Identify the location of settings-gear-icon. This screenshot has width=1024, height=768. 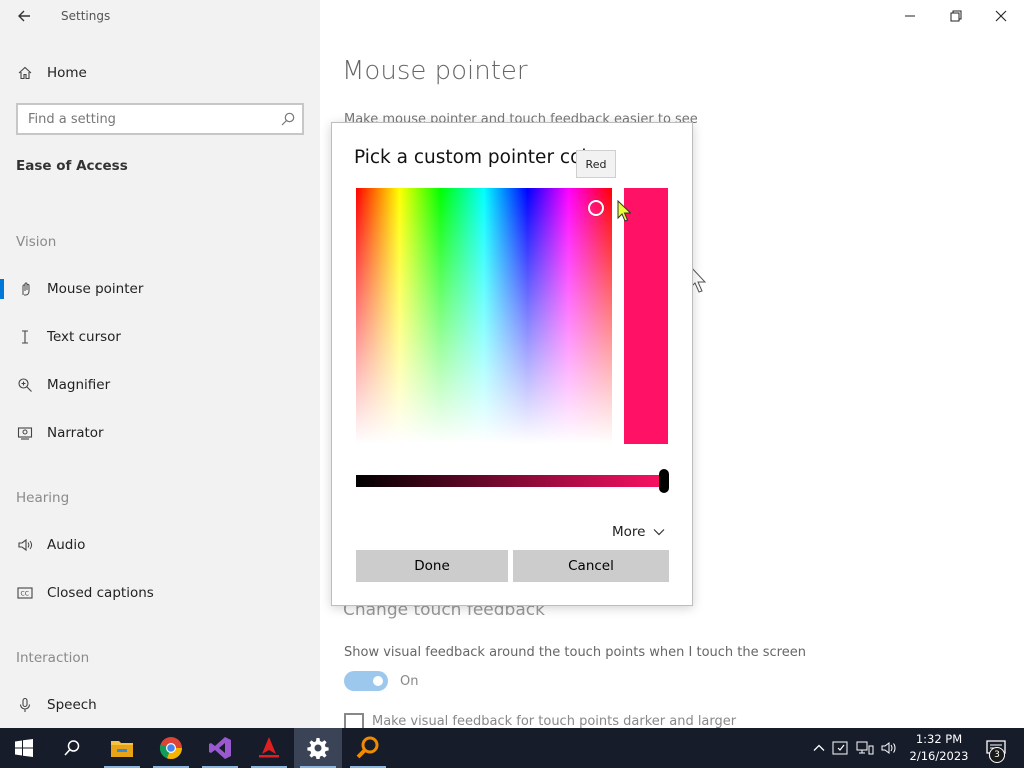
(318, 748).